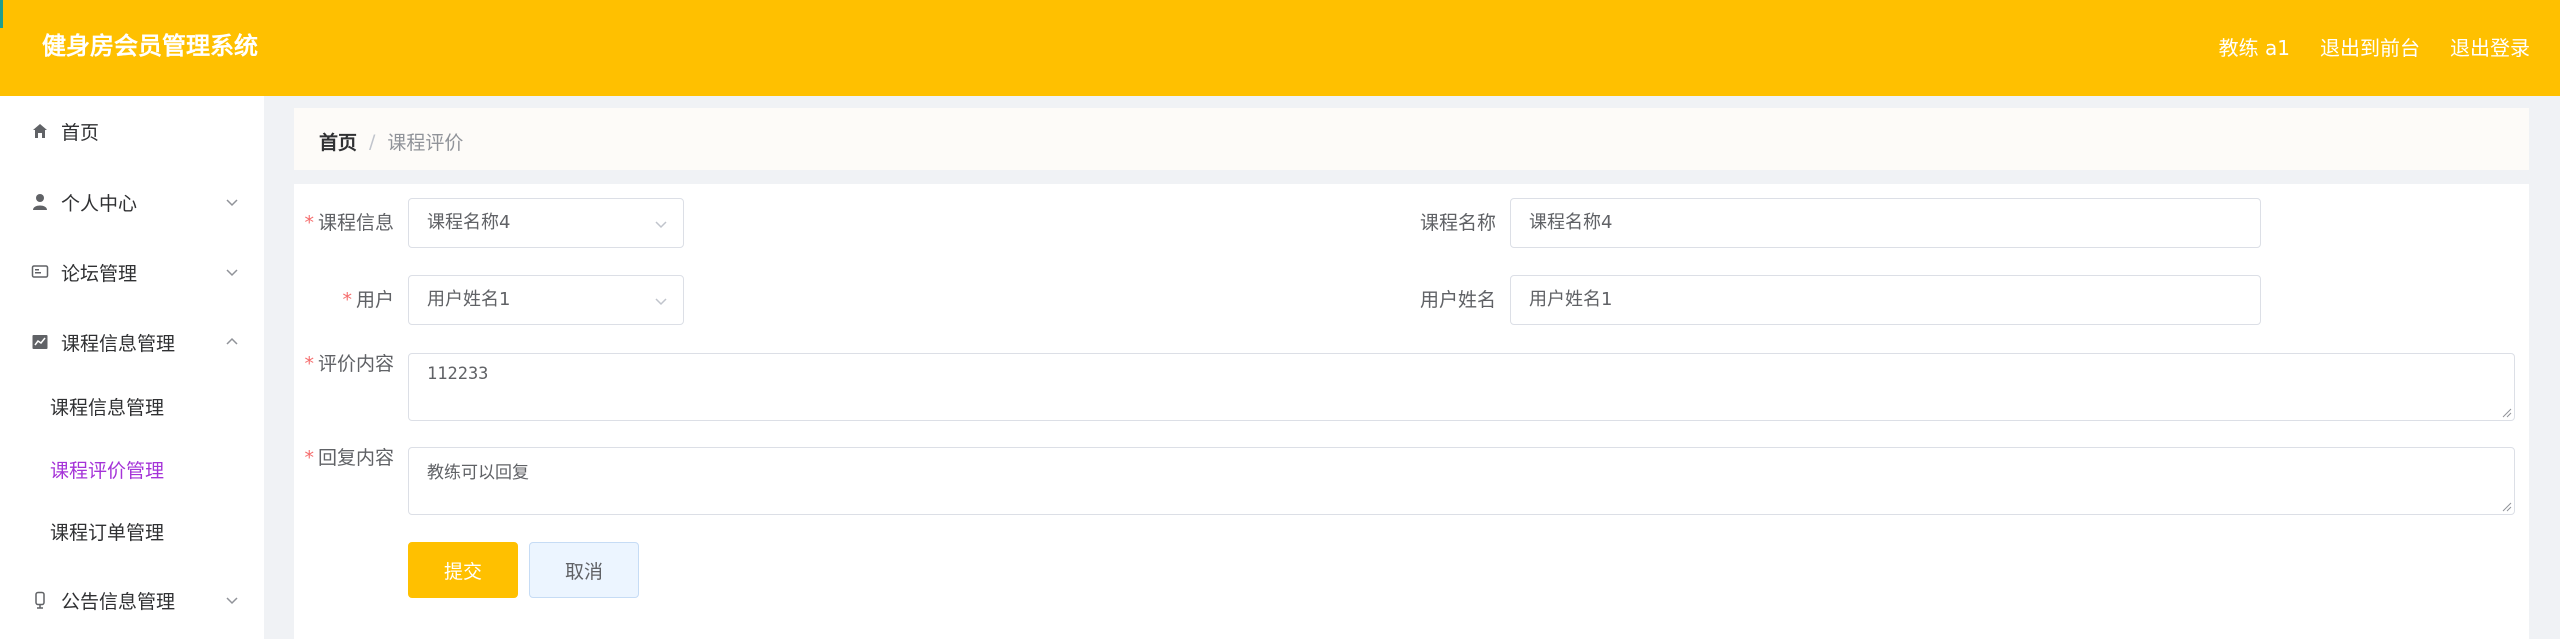  Describe the element at coordinates (2254, 47) in the screenshot. I see `user-name: 教练 a1` at that location.